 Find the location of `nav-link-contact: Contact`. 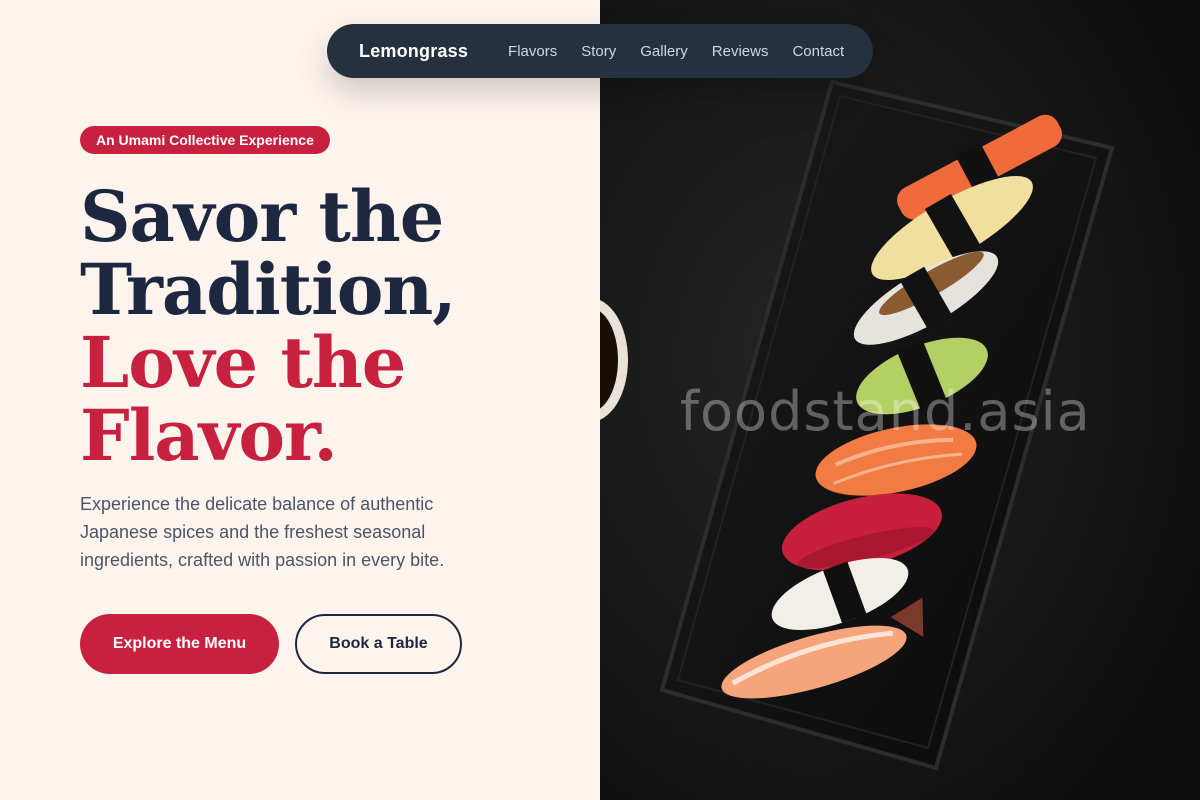

nav-link-contact: Contact is located at coordinates (818, 51).